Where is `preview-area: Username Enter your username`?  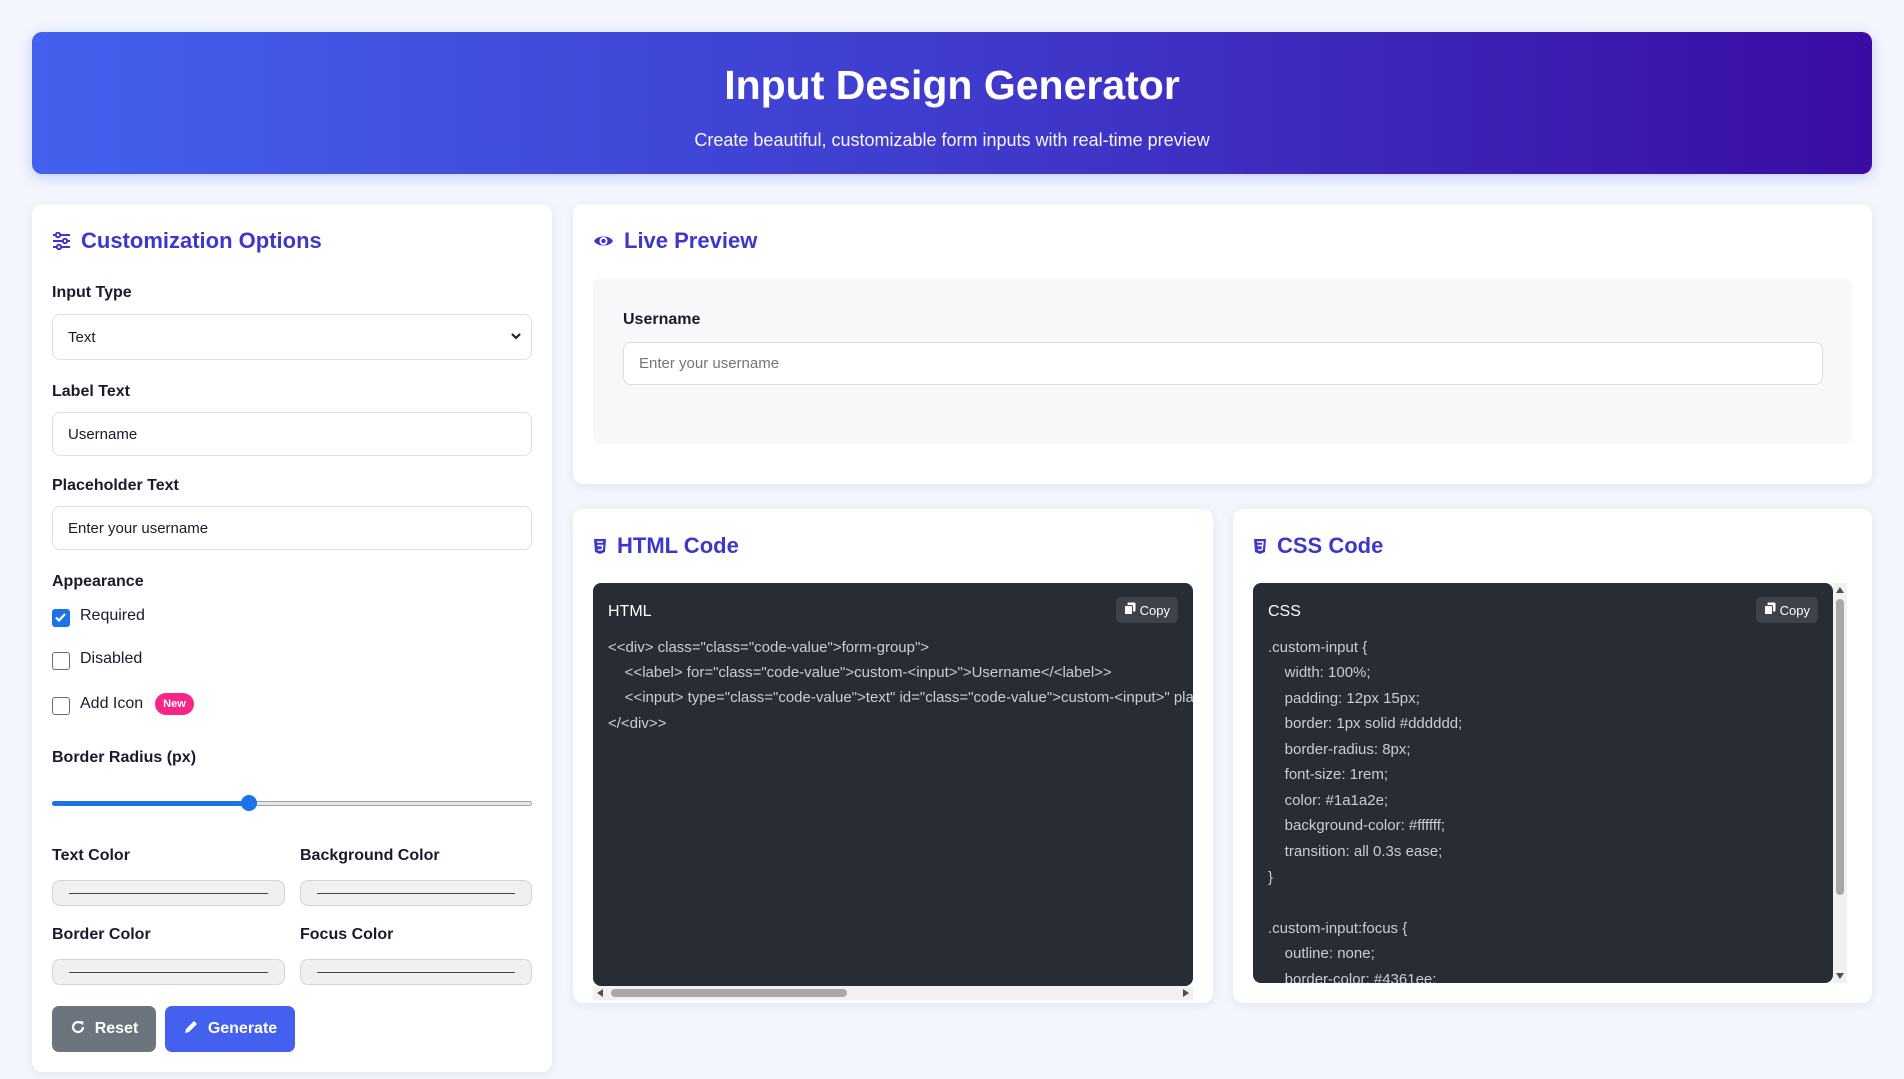
preview-area: Username Enter your username is located at coordinates (1222, 361).